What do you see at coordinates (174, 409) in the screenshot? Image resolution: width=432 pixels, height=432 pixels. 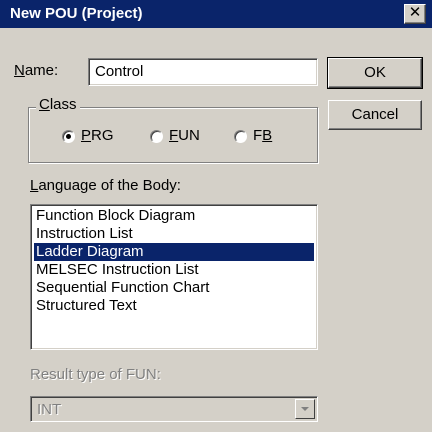 I see `result-type-combobox: INT` at bounding box center [174, 409].